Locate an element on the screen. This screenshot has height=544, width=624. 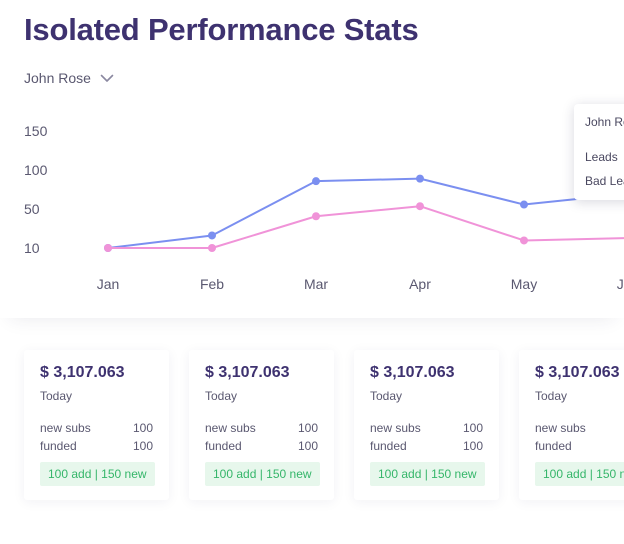
chart-tooltip: John Rose Leads Bad Leads is located at coordinates (599, 152).